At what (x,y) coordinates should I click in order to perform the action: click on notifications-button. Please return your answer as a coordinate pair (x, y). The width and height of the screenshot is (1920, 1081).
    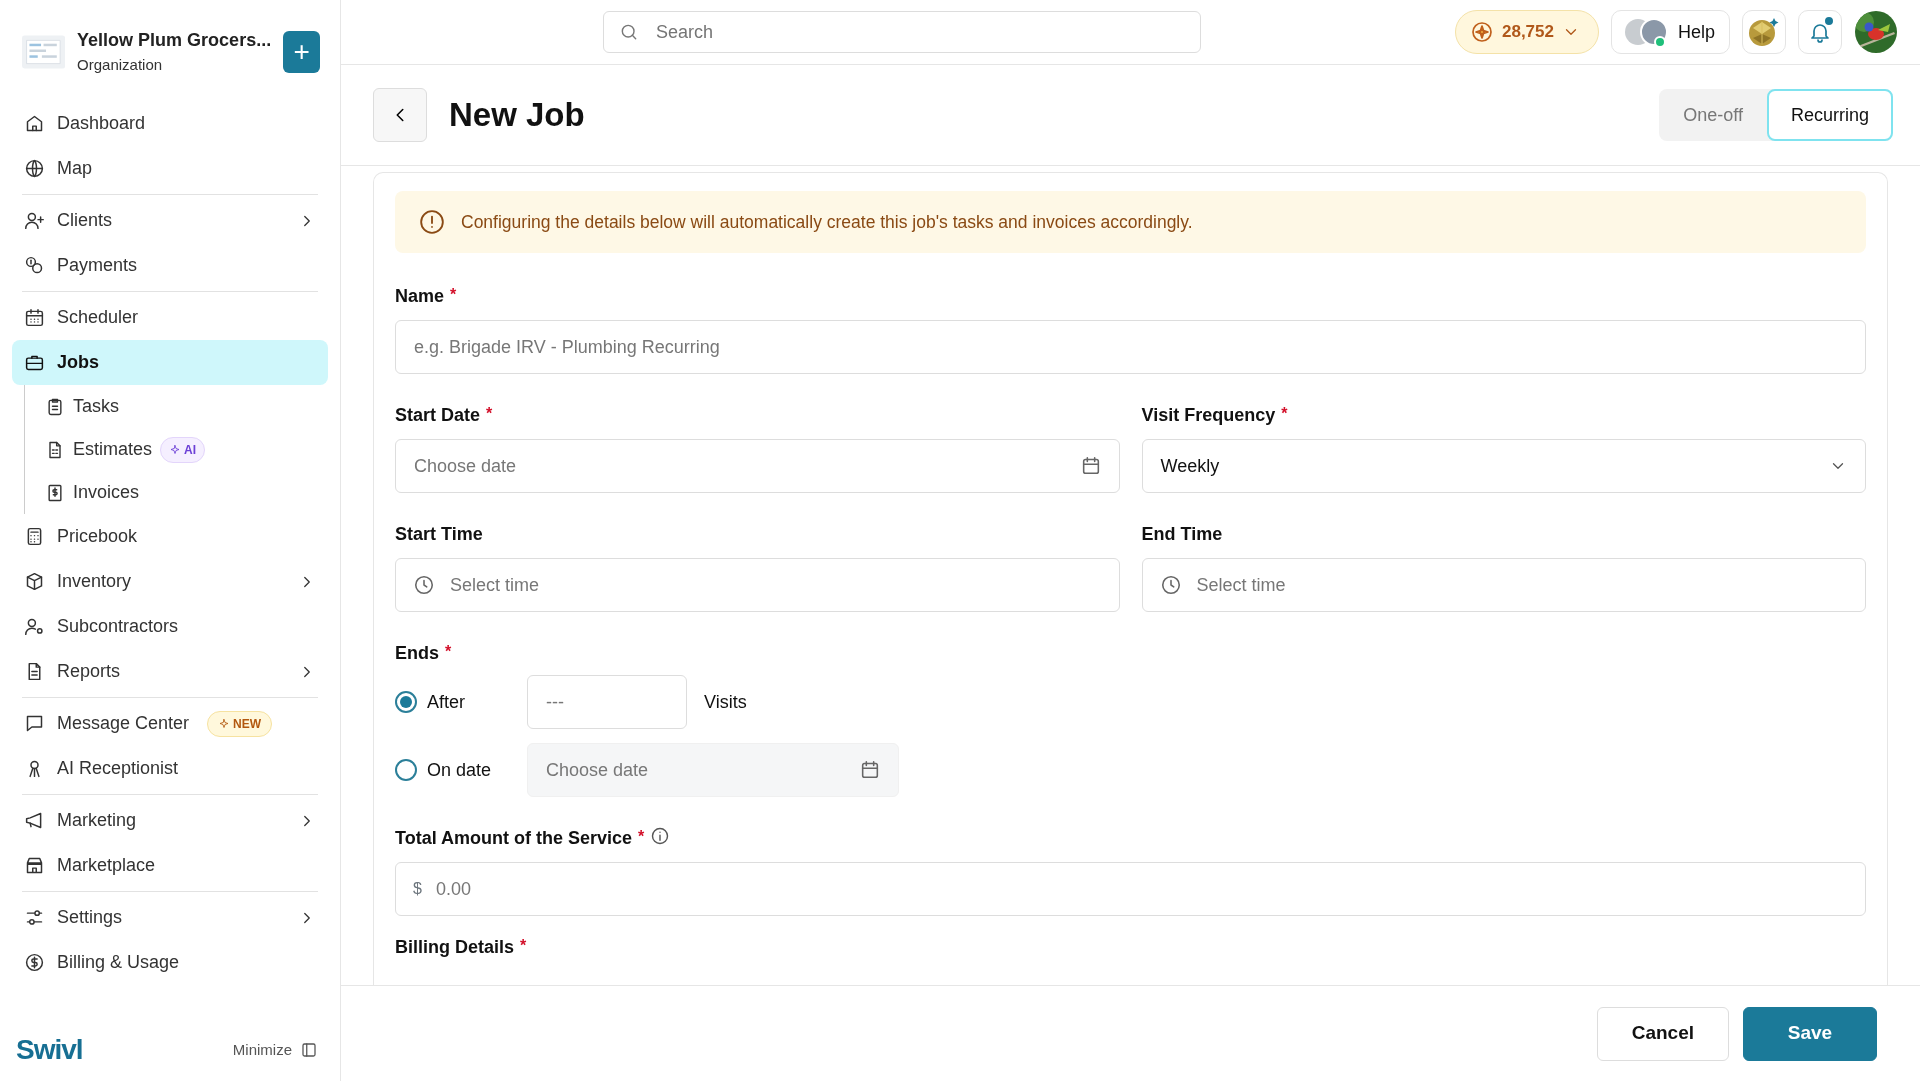
    Looking at the image, I should click on (1820, 32).